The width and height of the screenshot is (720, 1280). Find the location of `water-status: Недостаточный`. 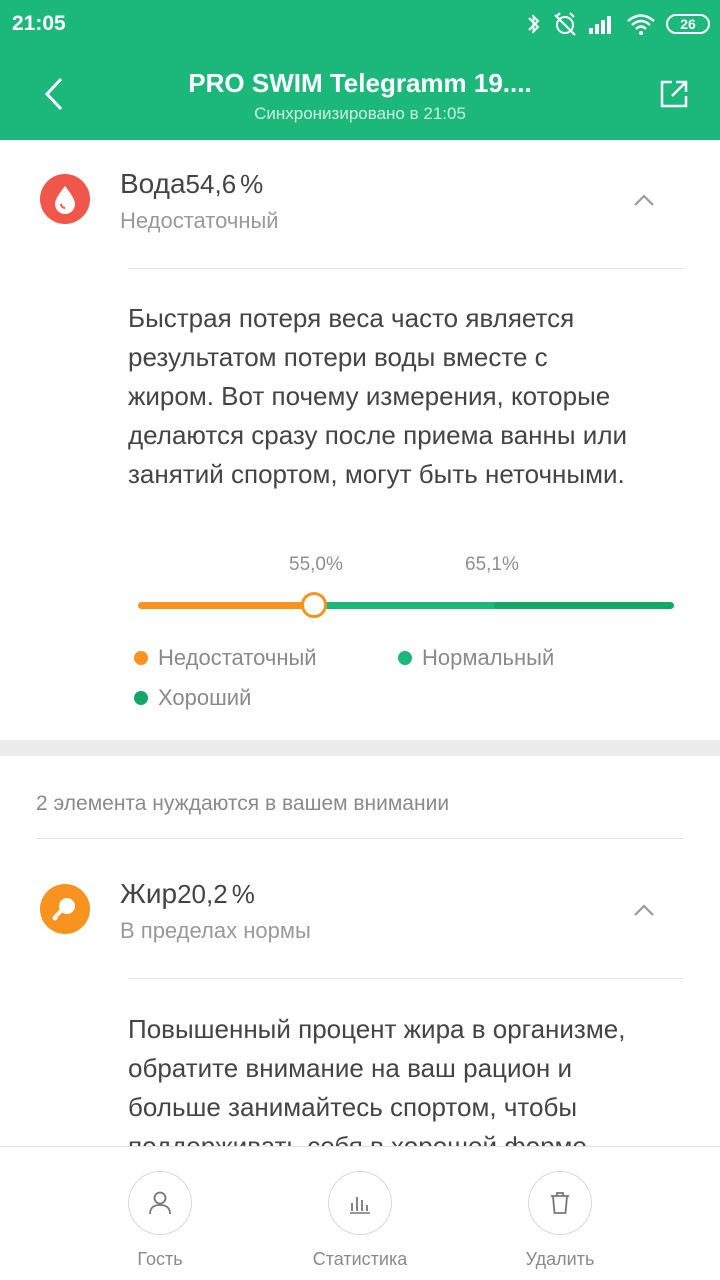

water-status: Недостаточный is located at coordinates (199, 220).